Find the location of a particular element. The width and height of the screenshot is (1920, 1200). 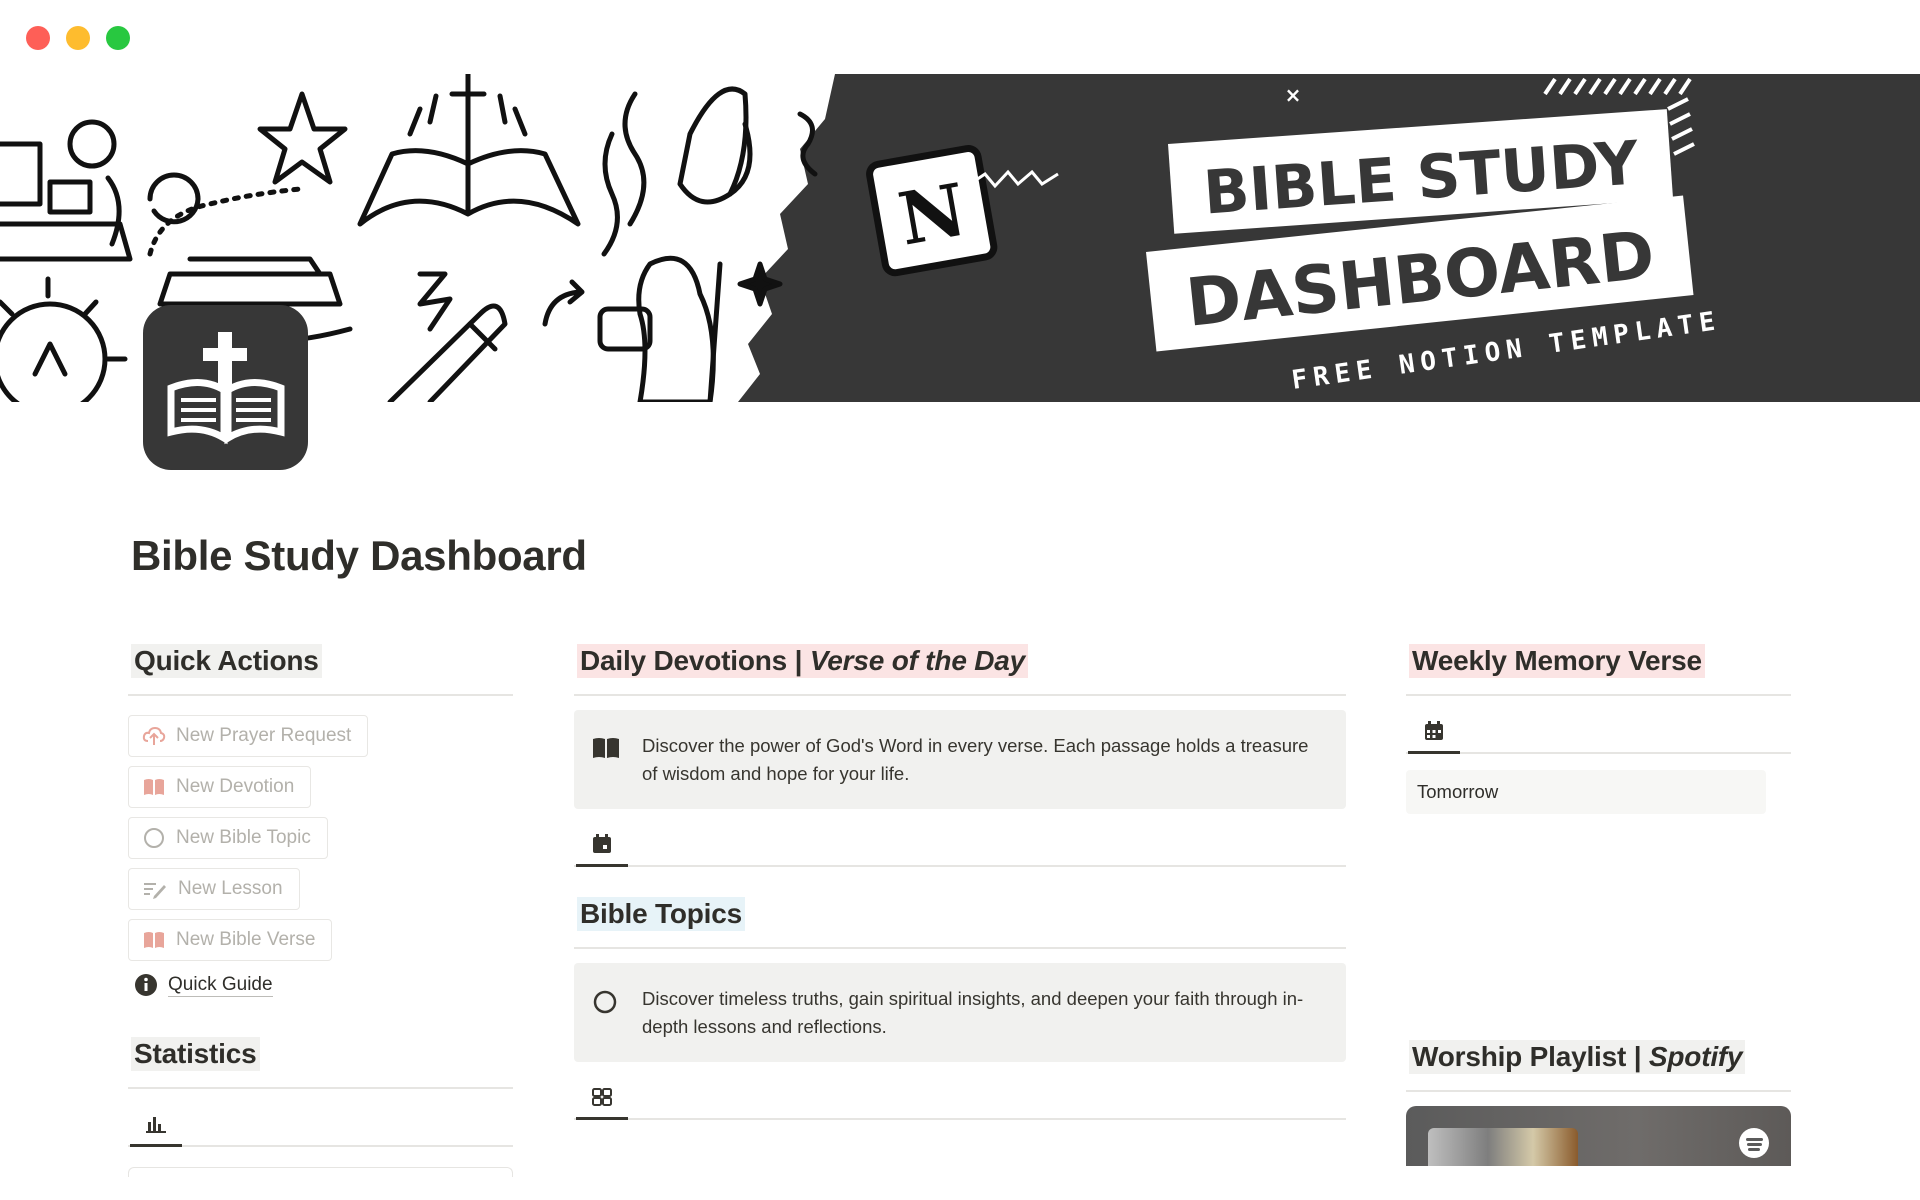

button-label: New Devotion is located at coordinates (235, 786).